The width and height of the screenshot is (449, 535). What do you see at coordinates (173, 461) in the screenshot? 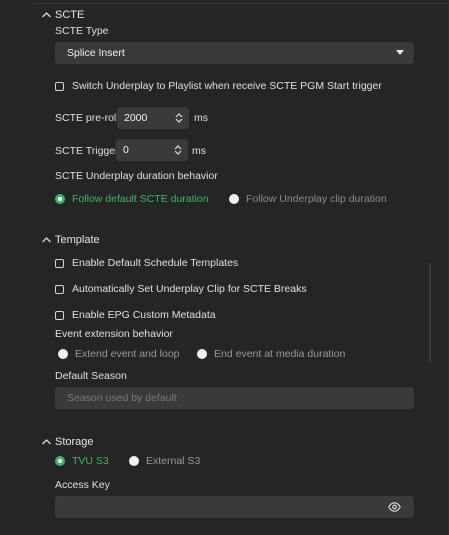
I see `storage-option-external-label: External S3` at bounding box center [173, 461].